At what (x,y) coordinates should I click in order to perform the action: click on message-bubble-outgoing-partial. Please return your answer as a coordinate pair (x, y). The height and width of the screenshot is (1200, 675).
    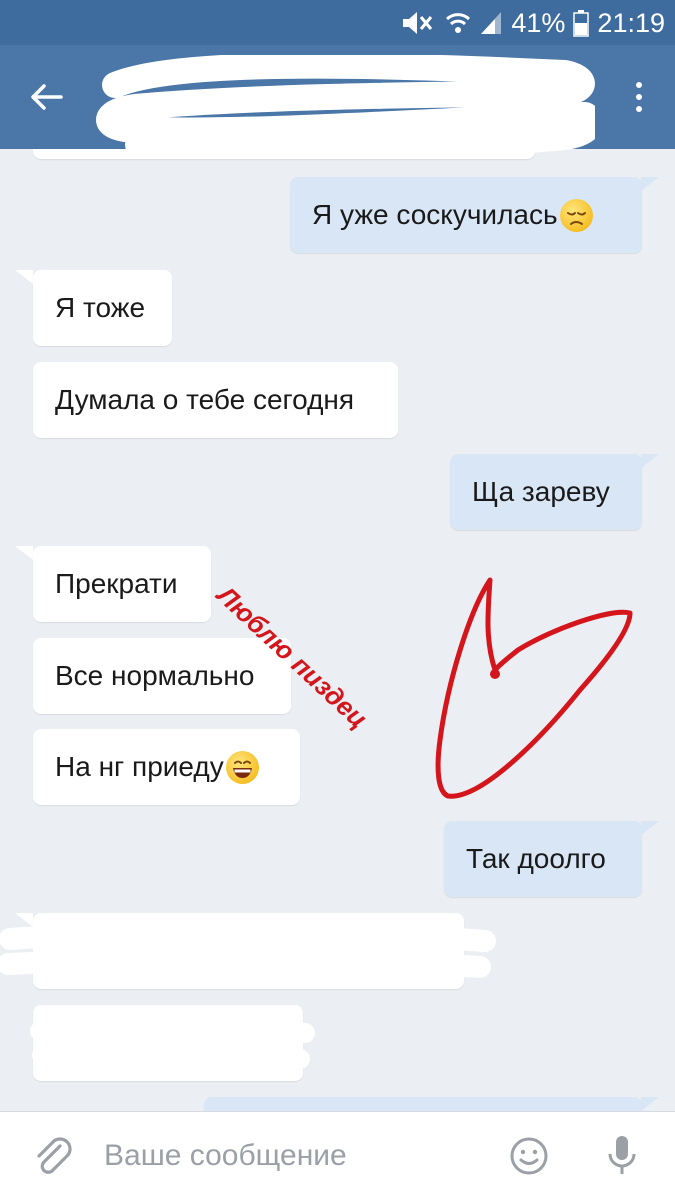
    Looking at the image, I should click on (423, 1104).